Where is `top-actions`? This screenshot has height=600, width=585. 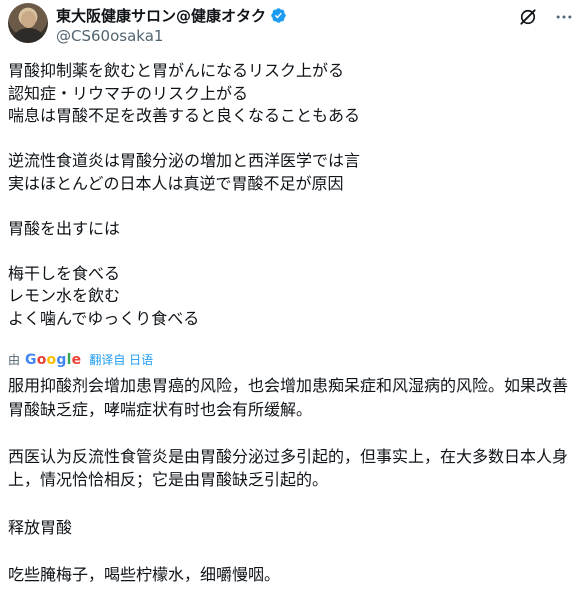 top-actions is located at coordinates (546, 17).